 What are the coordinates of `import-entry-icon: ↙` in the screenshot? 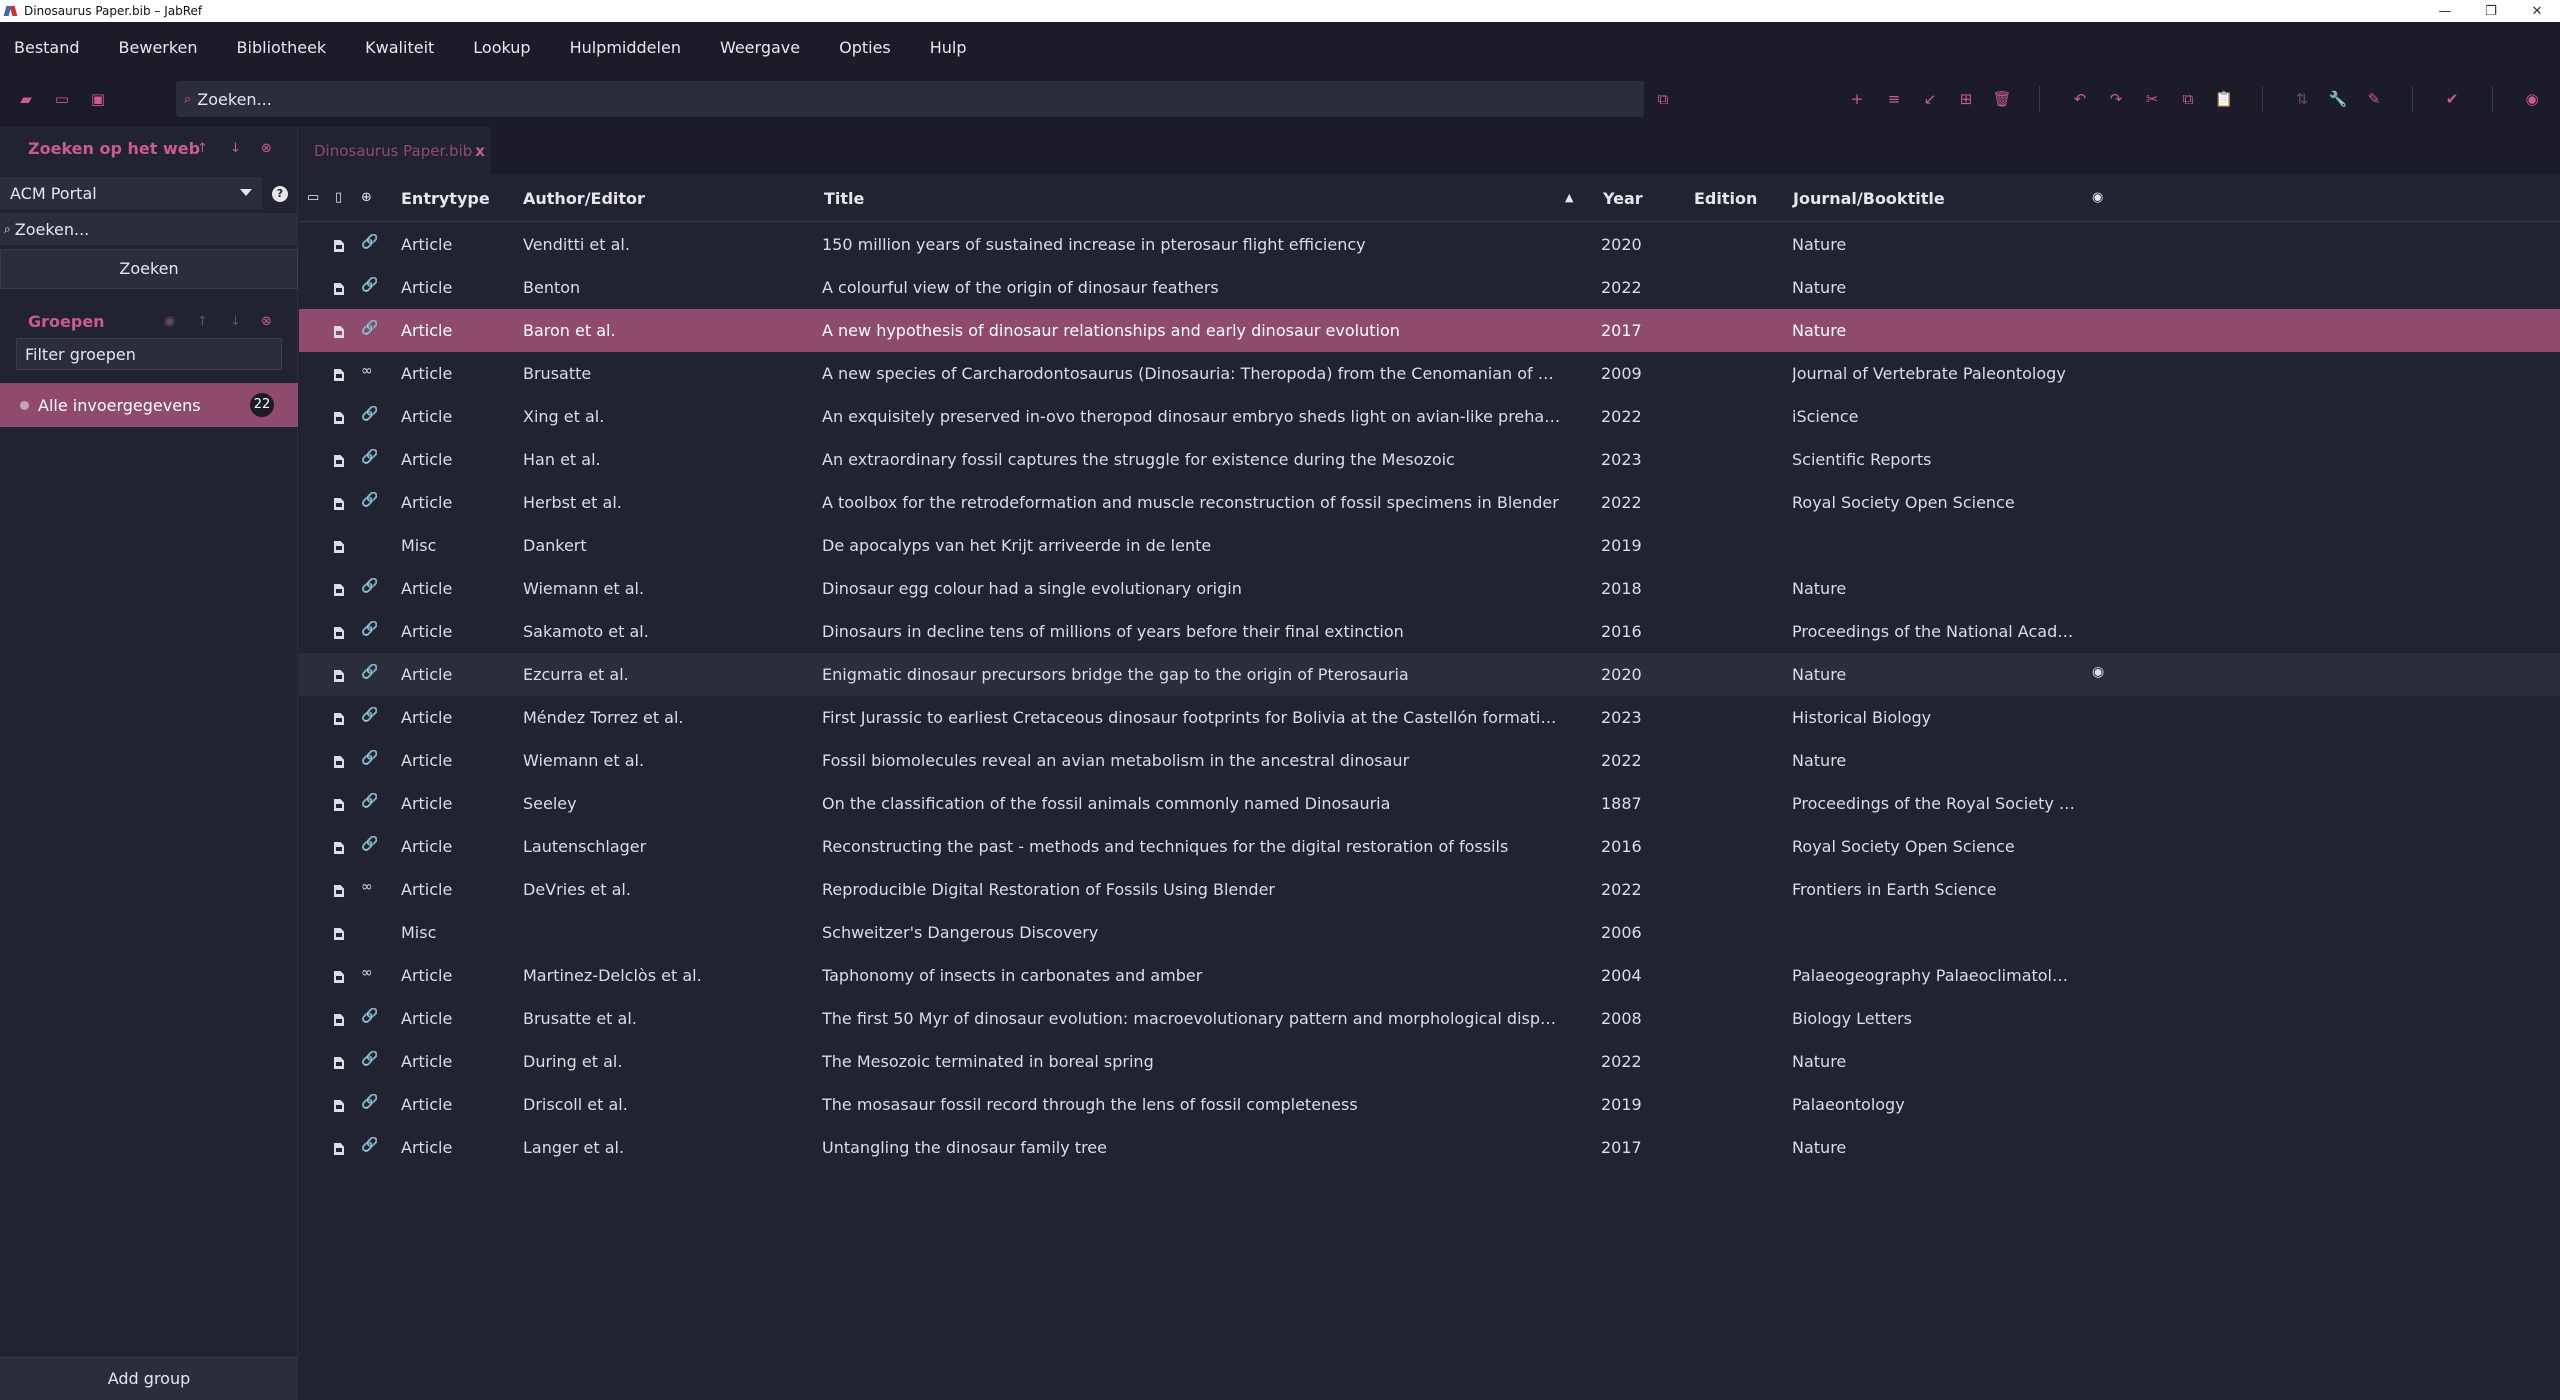 It's located at (1930, 99).